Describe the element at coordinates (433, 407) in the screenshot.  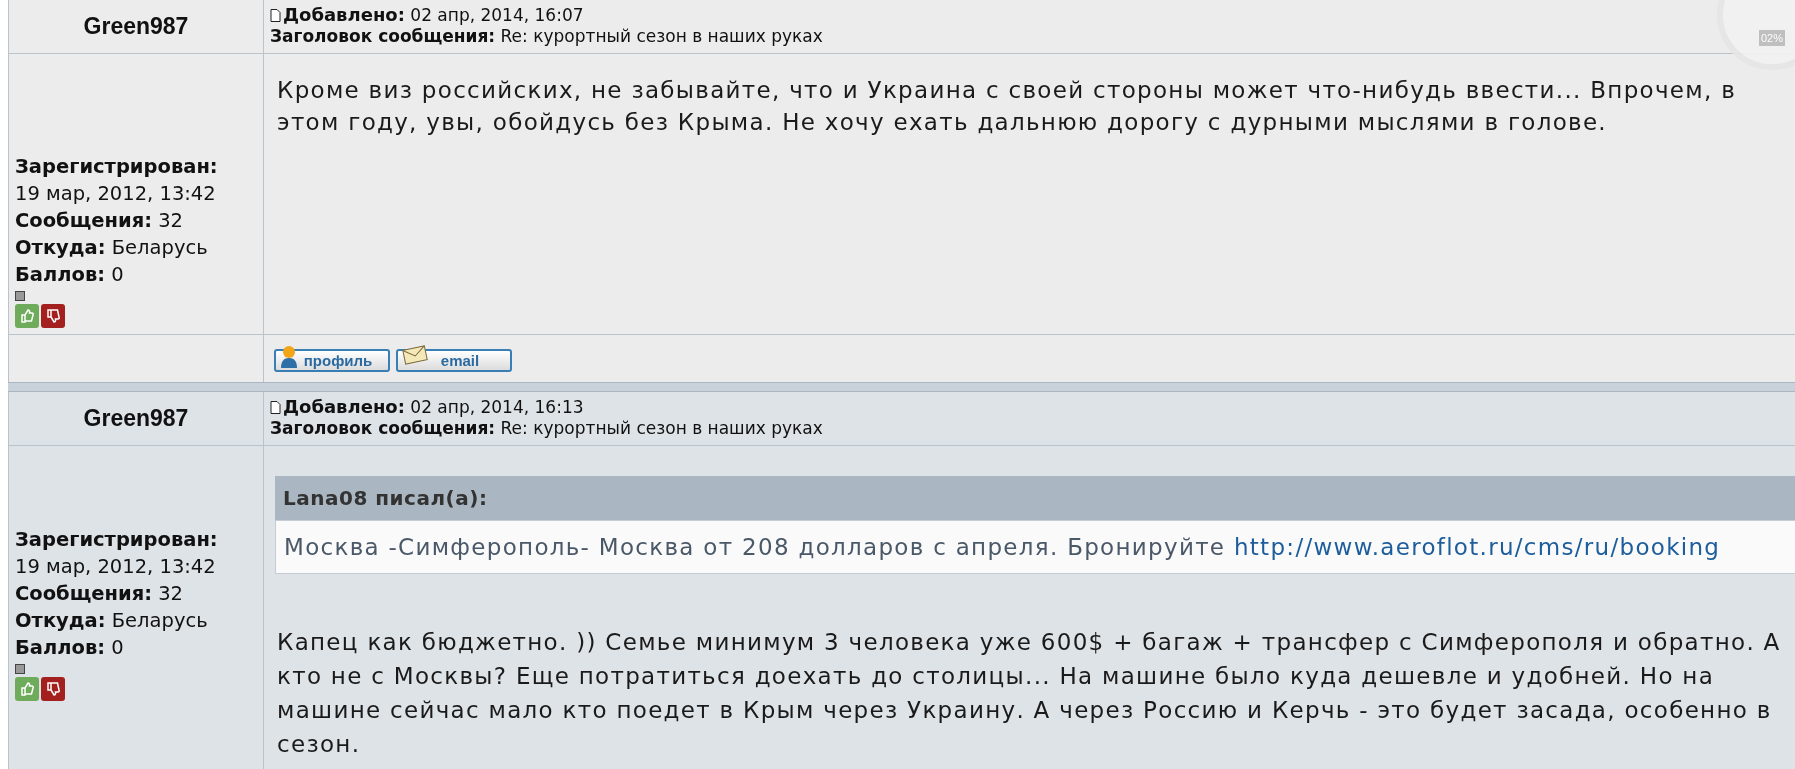
I see `post-date: Добавлено: 02 апр, 2014, 16:13` at that location.